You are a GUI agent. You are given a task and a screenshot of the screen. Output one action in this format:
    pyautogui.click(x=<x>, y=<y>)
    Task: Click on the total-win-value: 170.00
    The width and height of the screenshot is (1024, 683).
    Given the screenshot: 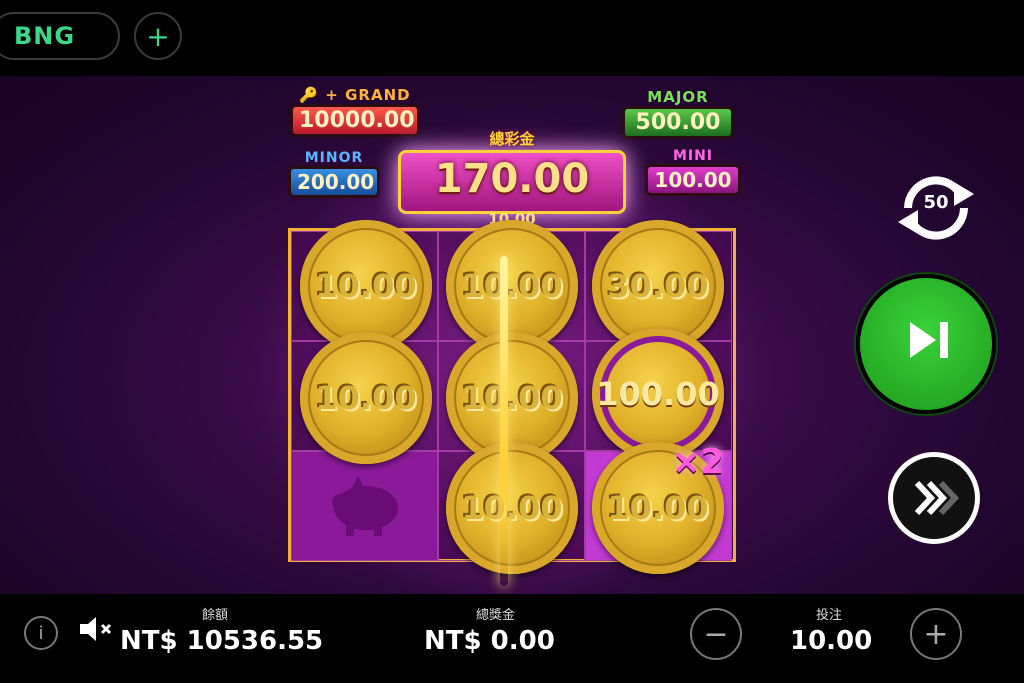 What is the action you would take?
    pyautogui.click(x=512, y=179)
    